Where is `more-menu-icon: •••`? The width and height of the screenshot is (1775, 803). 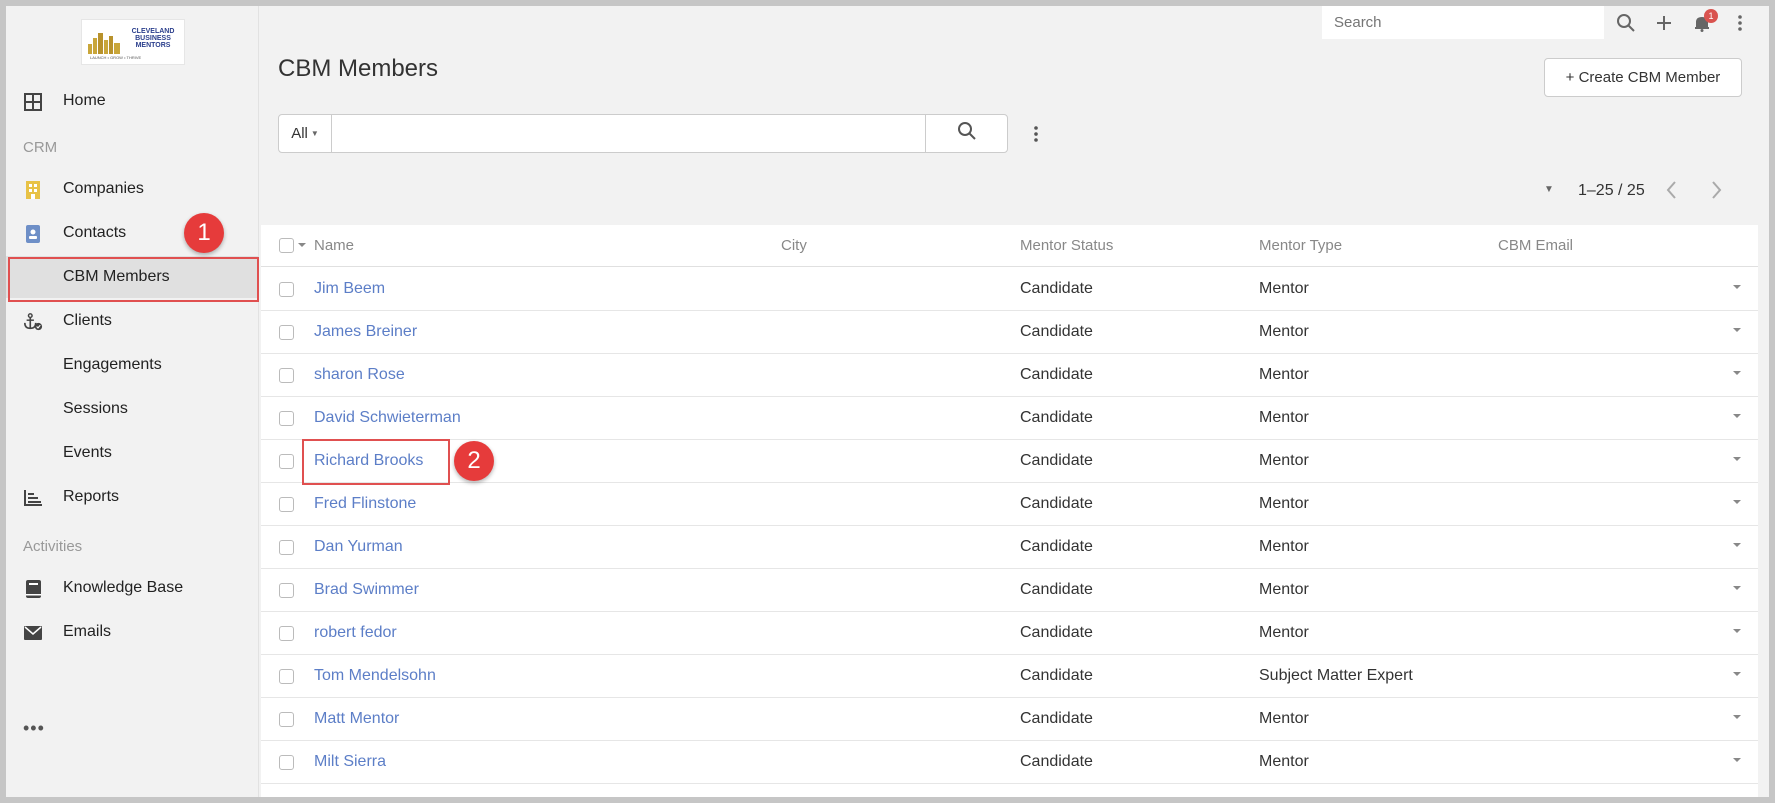 more-menu-icon: ••• is located at coordinates (34, 728).